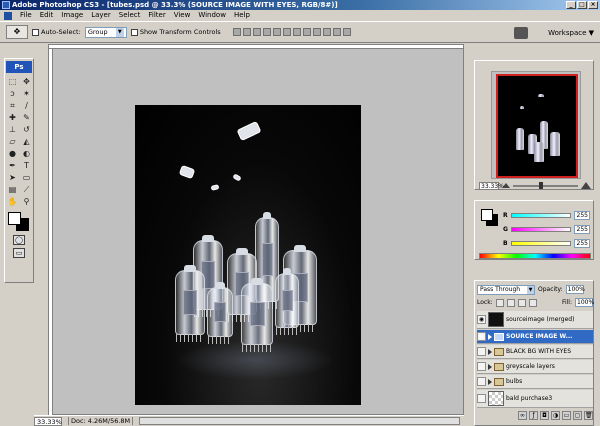 This screenshot has height=426, width=600. I want to click on align-bottom-icon, so click(256, 32).